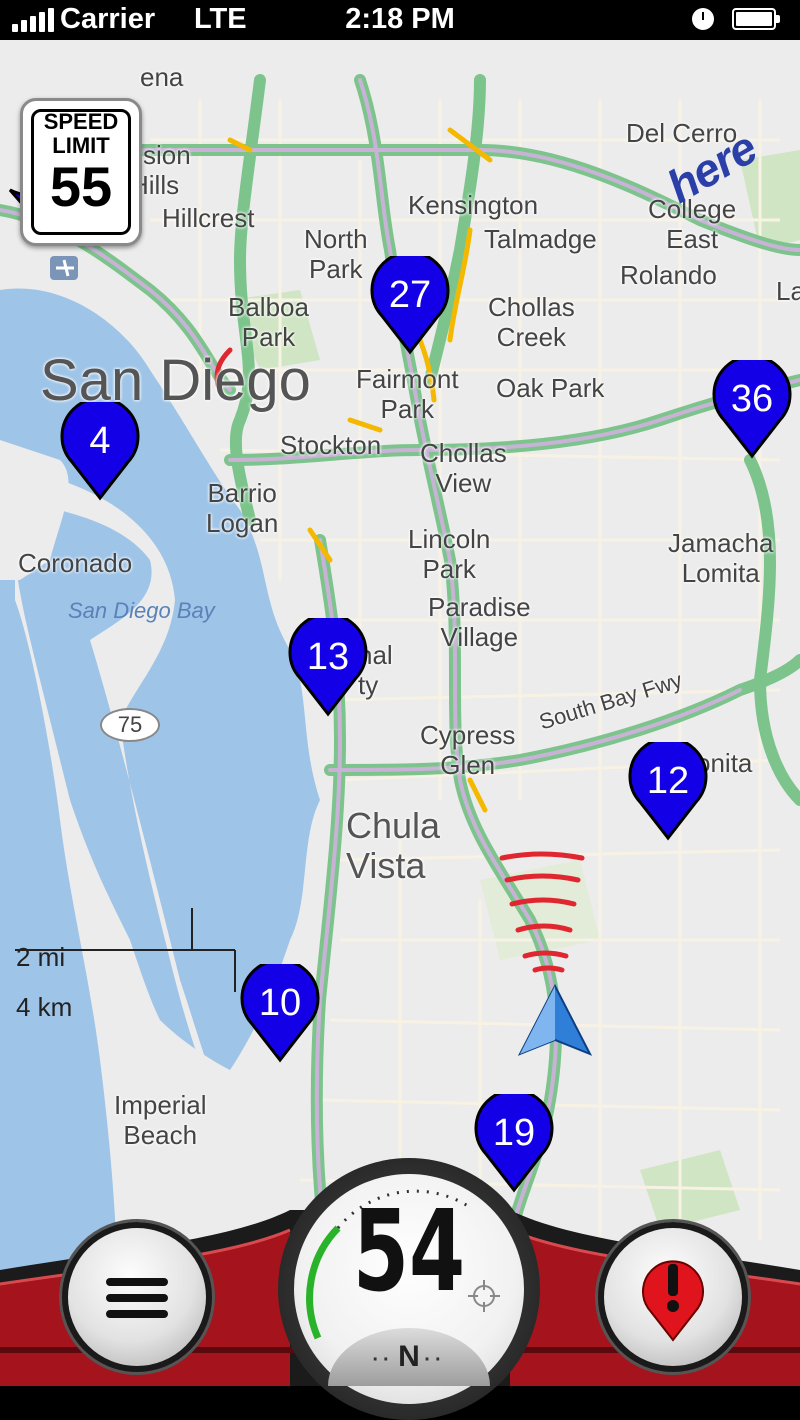  Describe the element at coordinates (484, 1296) in the screenshot. I see `target-icon` at that location.